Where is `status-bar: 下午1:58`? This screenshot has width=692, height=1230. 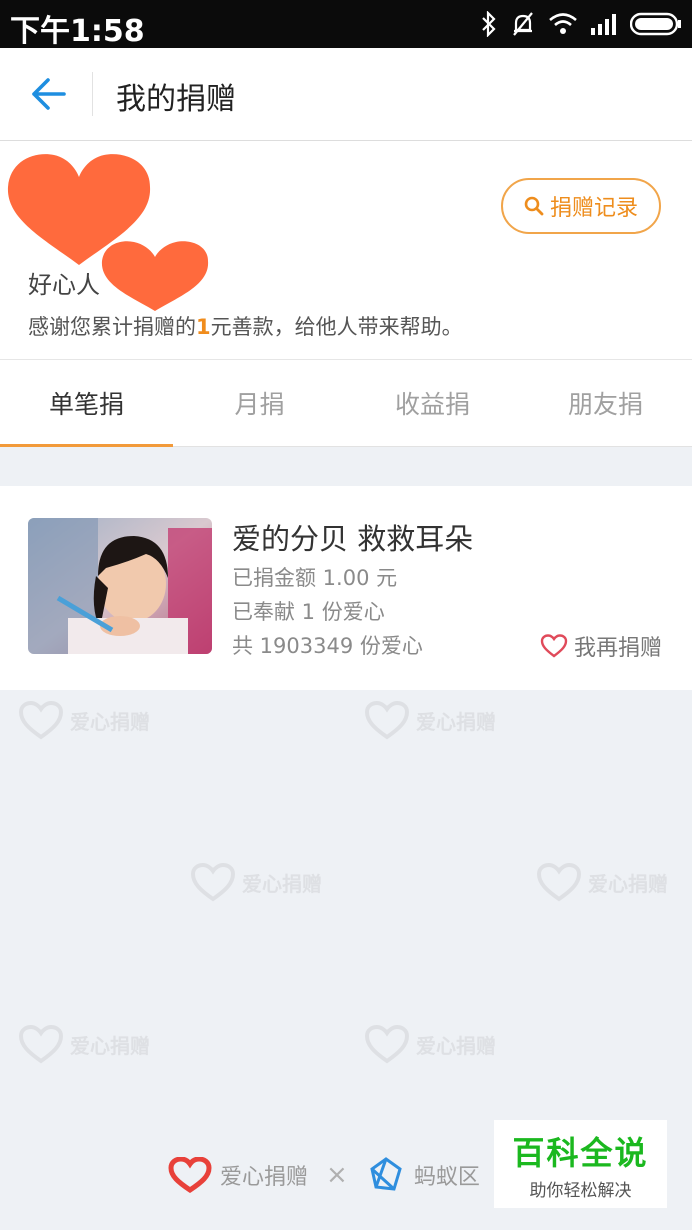 status-bar: 下午1:58 is located at coordinates (346, 24).